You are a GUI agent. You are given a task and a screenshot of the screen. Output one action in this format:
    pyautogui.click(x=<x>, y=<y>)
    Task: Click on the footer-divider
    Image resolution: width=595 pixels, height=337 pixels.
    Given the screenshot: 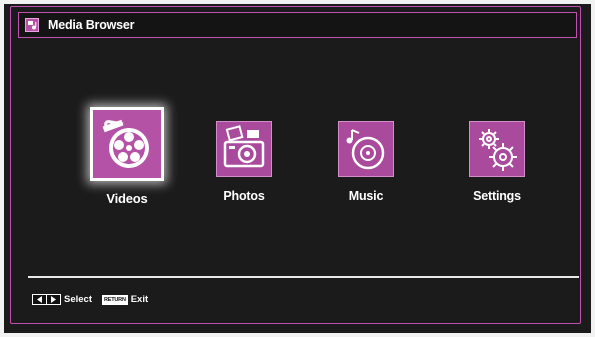 What is the action you would take?
    pyautogui.click(x=303, y=277)
    